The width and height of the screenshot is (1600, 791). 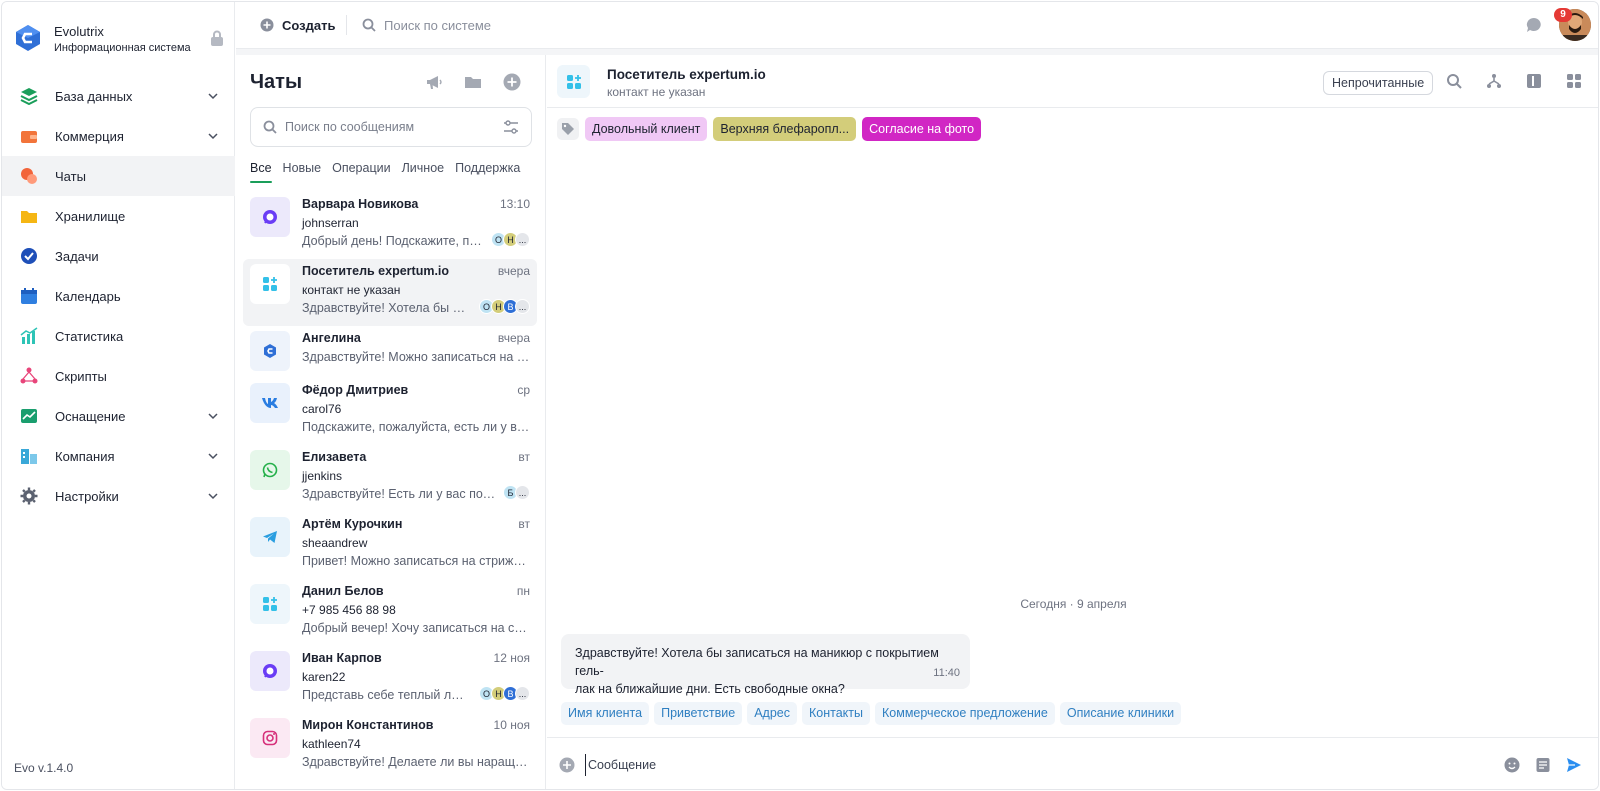 I want to click on sidebar-item-settings: Настройки, so click(x=118, y=496).